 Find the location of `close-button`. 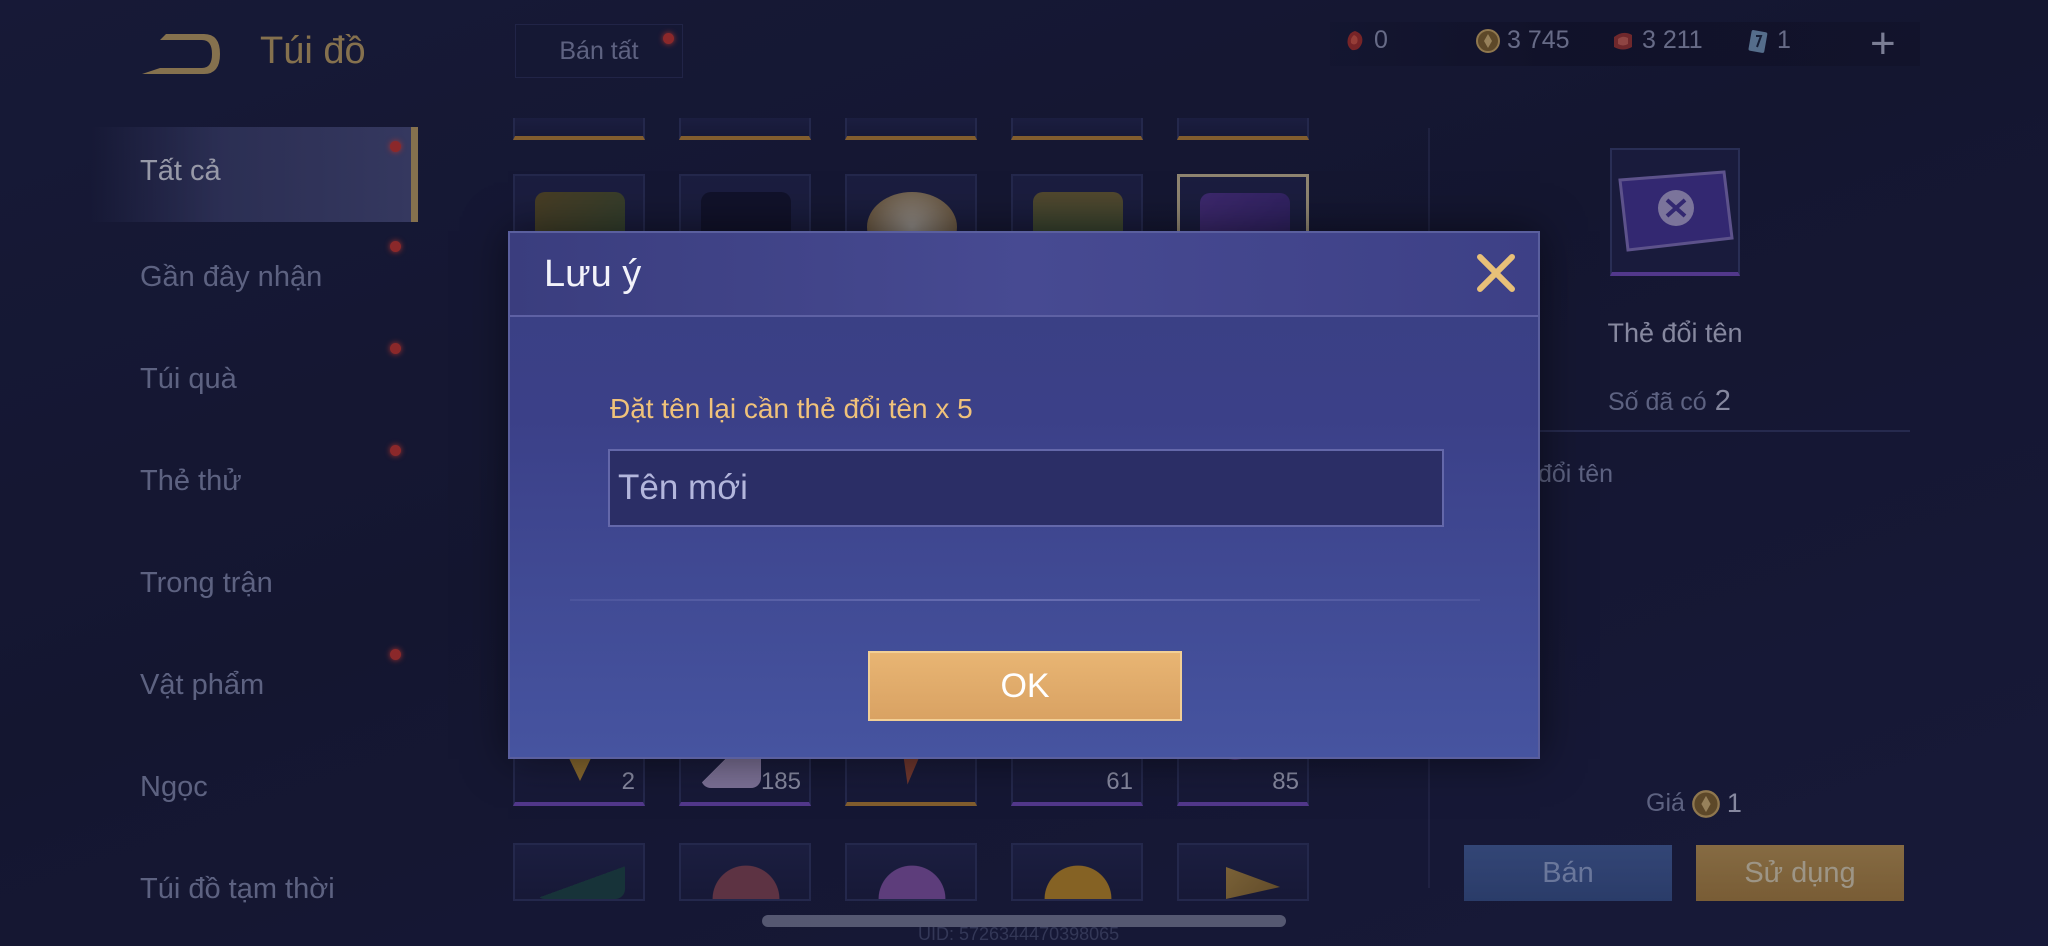

close-button is located at coordinates (1496, 273).